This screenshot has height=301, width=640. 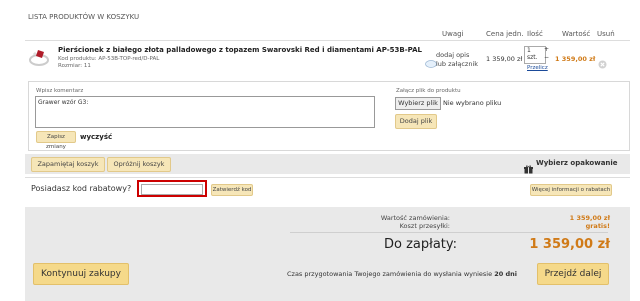 What do you see at coordinates (416, 121) in the screenshot?
I see `add-file-button: Dodaj plik` at bounding box center [416, 121].